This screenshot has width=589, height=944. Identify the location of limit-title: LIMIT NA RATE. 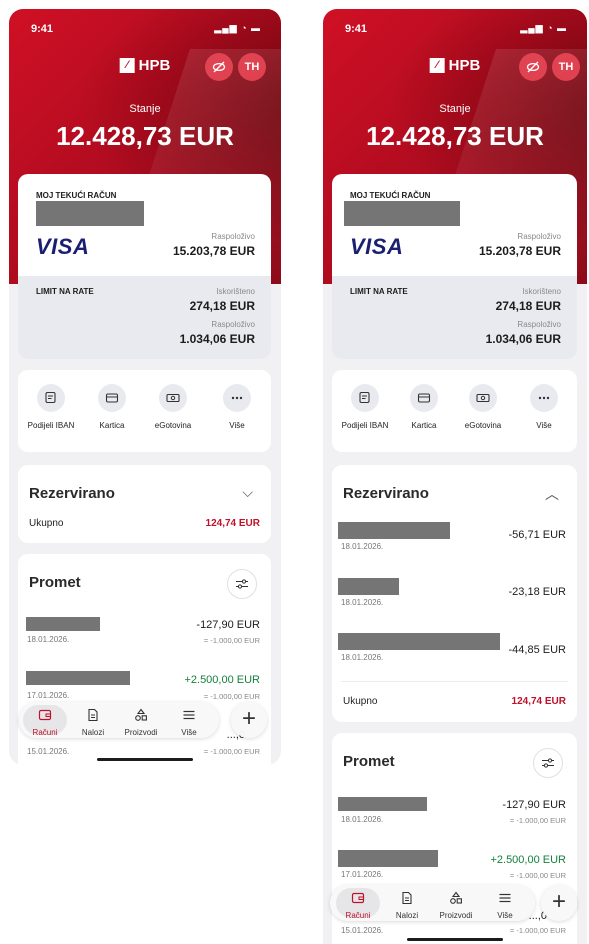
(379, 291).